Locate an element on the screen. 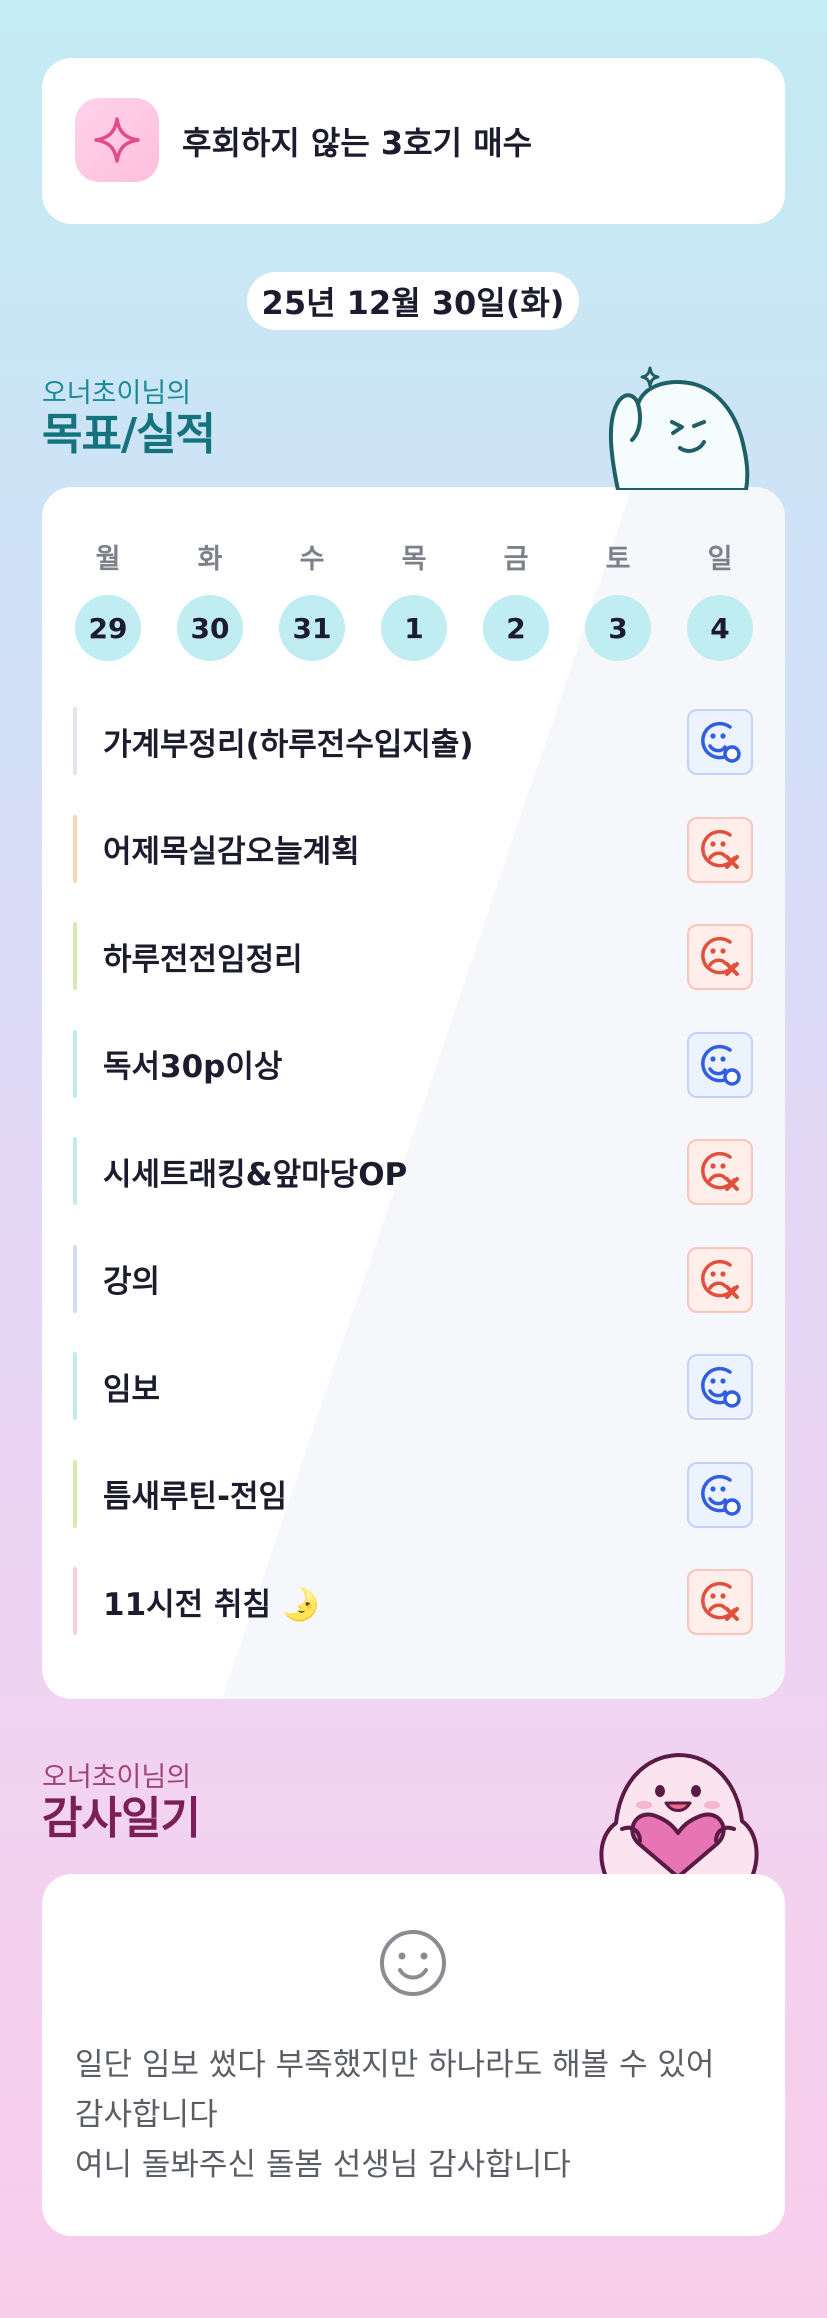  heart-mascot-icon is located at coordinates (679, 1815).